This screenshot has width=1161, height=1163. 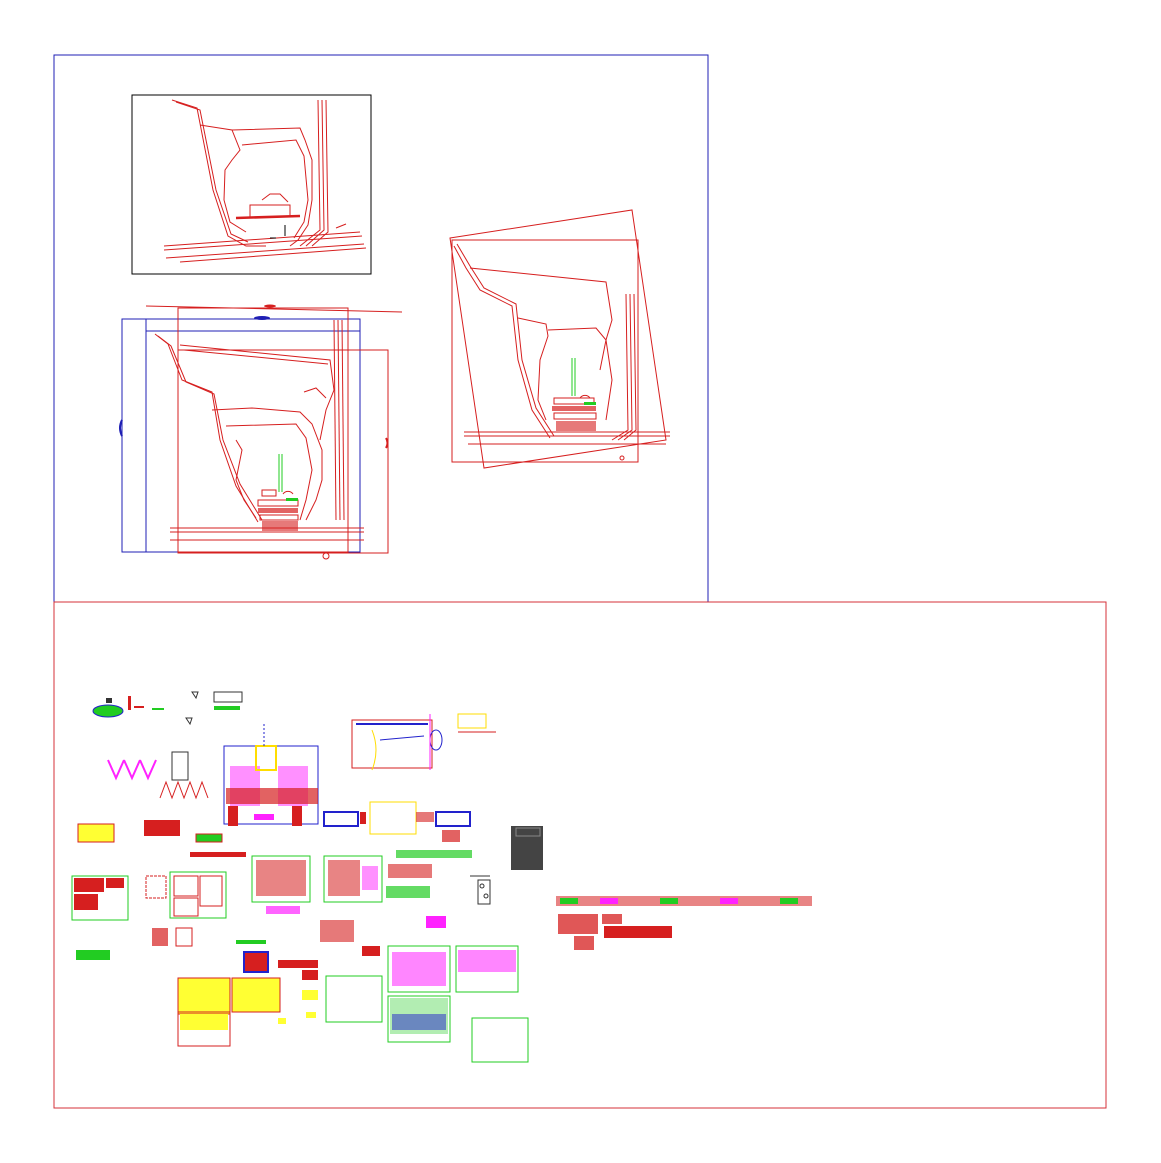 I want to click on detail-column, so click(x=480, y=890).